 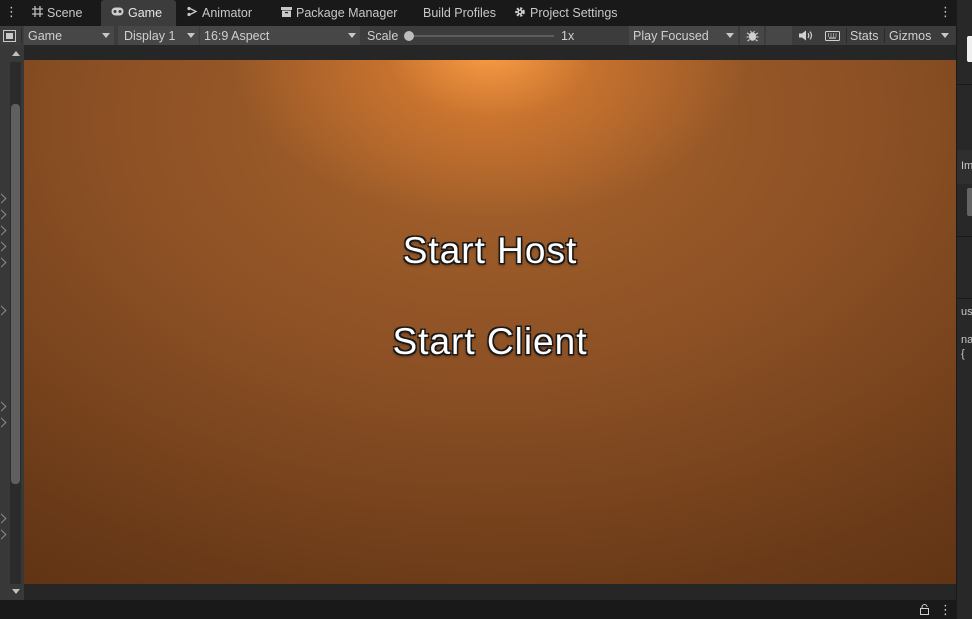 What do you see at coordinates (969, 202) in the screenshot?
I see `panel-edge-button` at bounding box center [969, 202].